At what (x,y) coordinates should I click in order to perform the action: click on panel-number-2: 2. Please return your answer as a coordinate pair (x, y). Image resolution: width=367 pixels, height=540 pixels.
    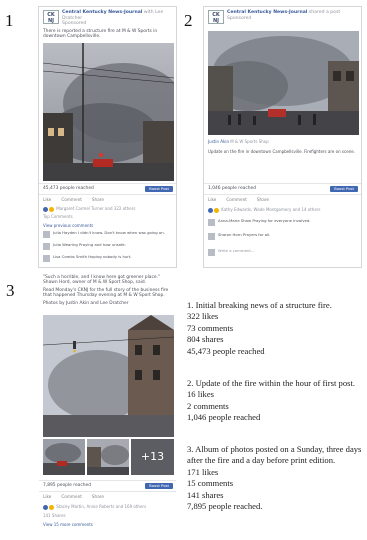
    Looking at the image, I should click on (188, 20).